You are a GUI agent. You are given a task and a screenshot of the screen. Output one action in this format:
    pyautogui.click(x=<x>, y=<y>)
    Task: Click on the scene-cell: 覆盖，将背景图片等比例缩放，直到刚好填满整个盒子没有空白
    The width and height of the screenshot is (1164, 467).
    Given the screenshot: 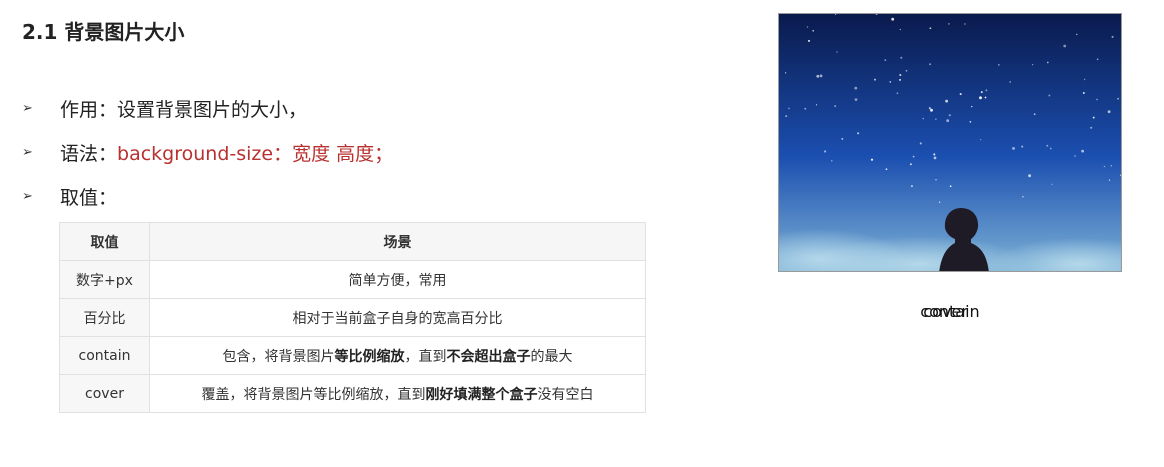 What is the action you would take?
    pyautogui.click(x=397, y=393)
    